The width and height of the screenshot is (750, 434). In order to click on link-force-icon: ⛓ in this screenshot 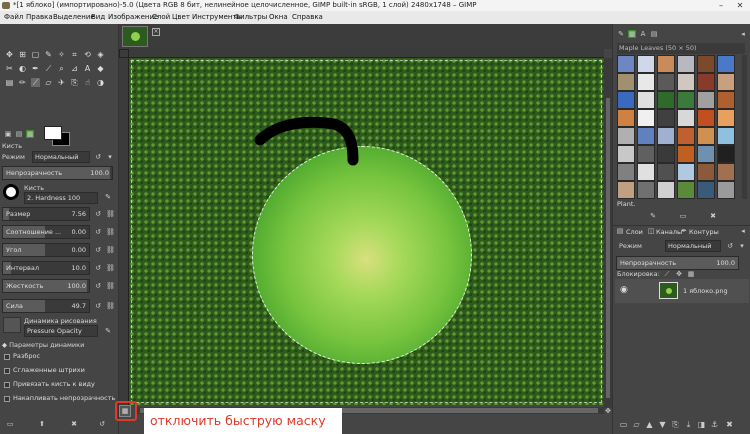, I will do `click(110, 306)`.